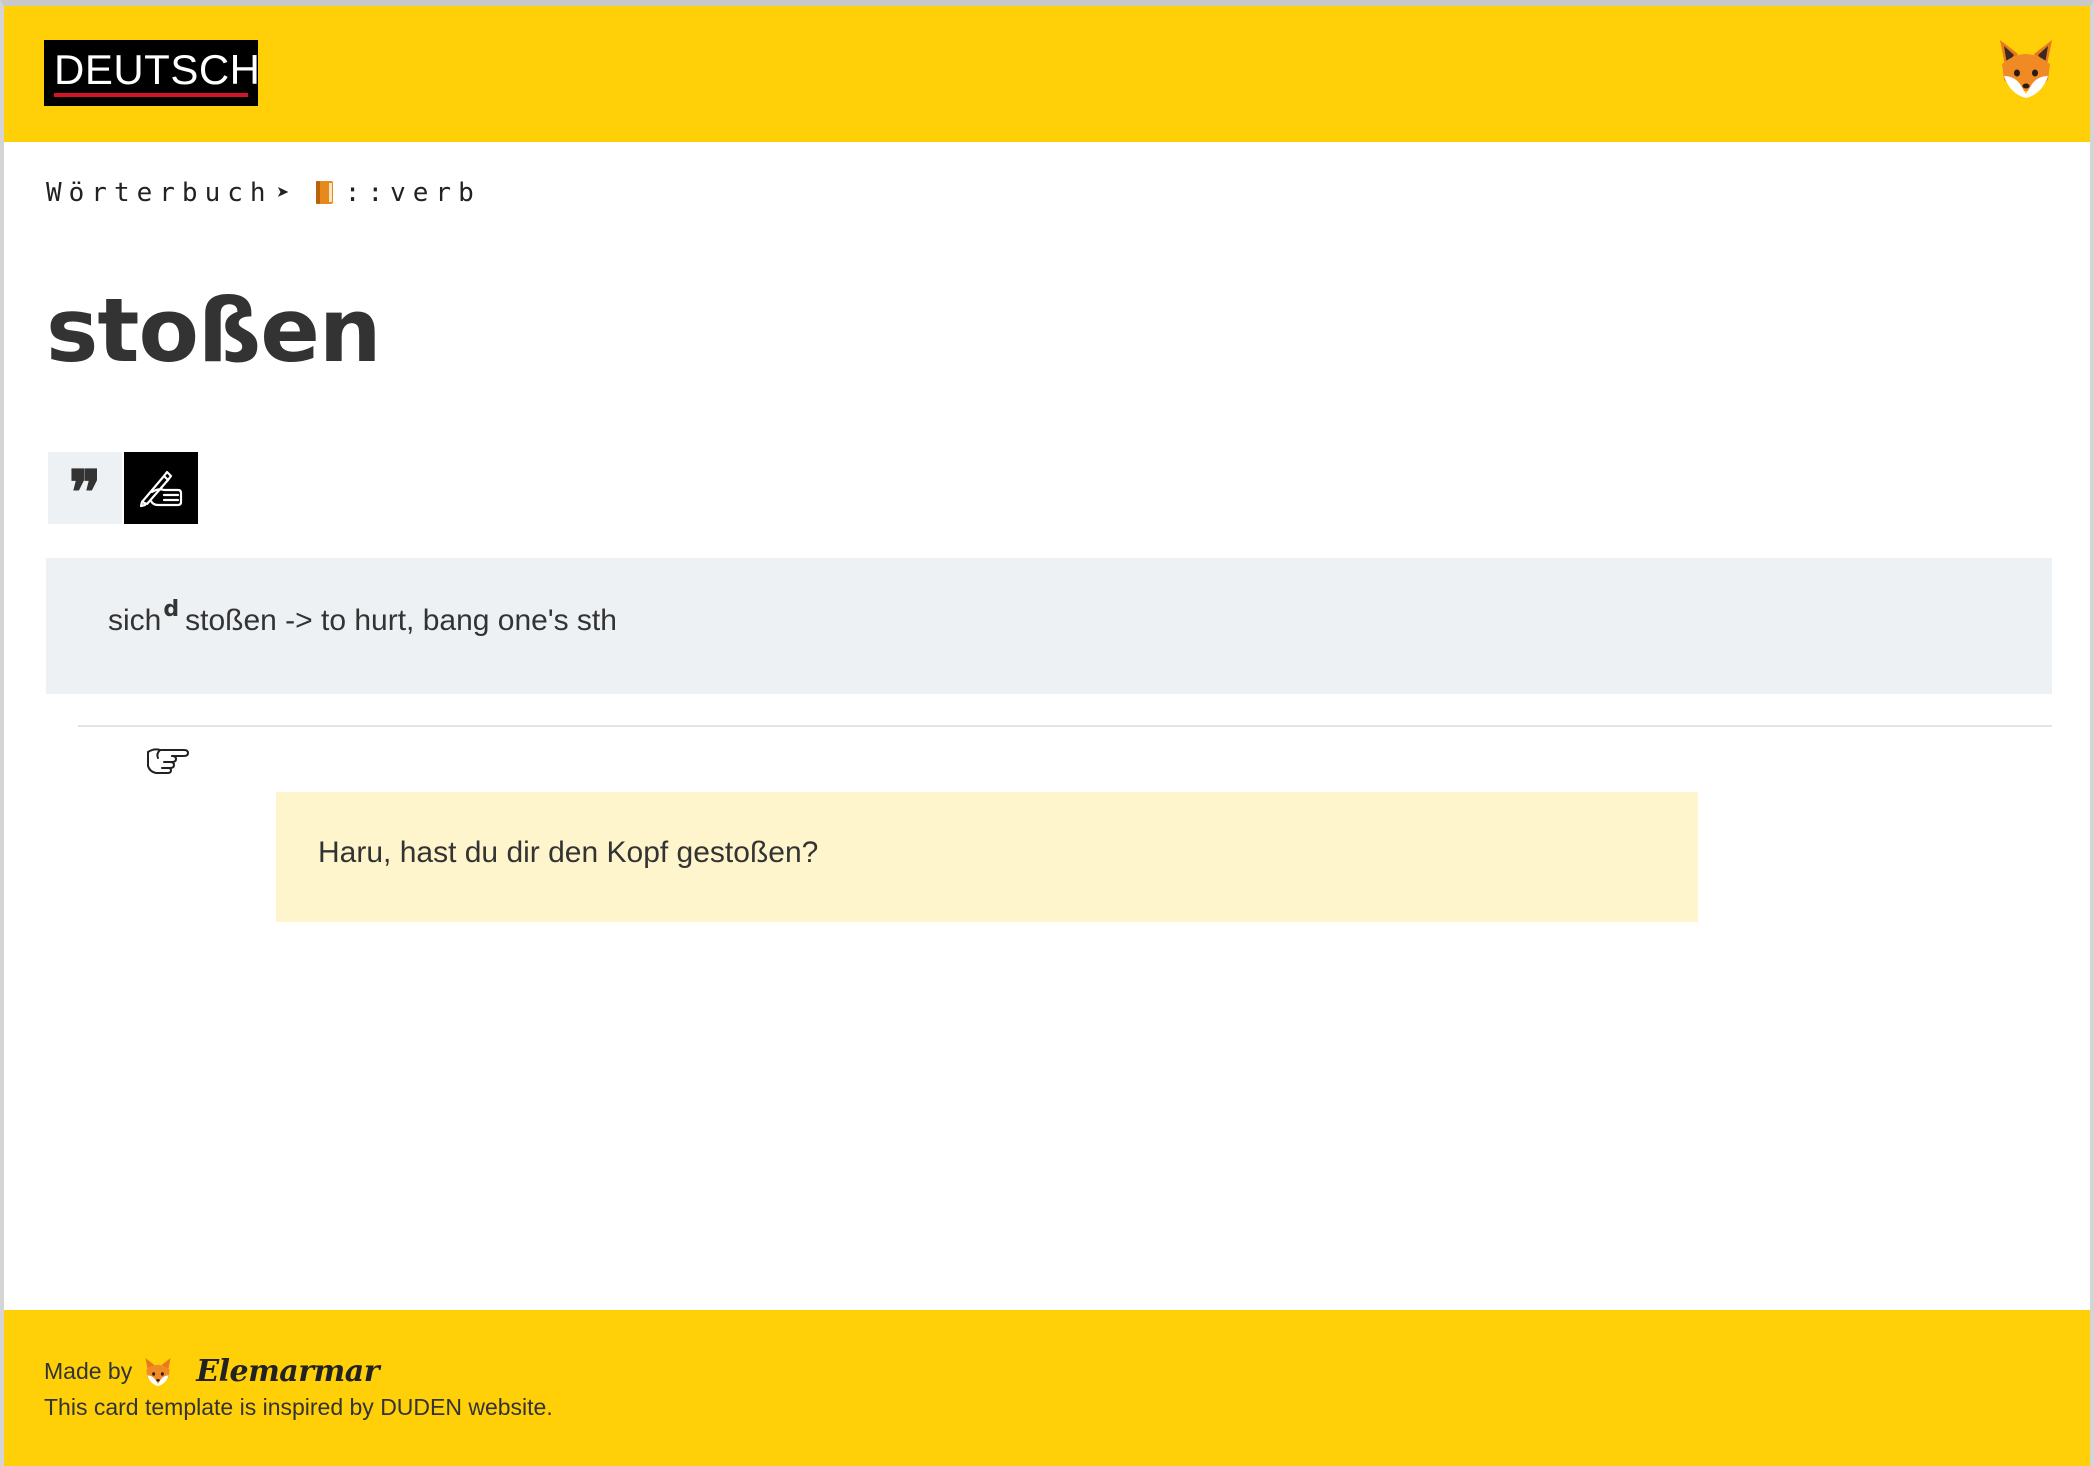  What do you see at coordinates (123, 488) in the screenshot?
I see `entry-tabs: ❞` at bounding box center [123, 488].